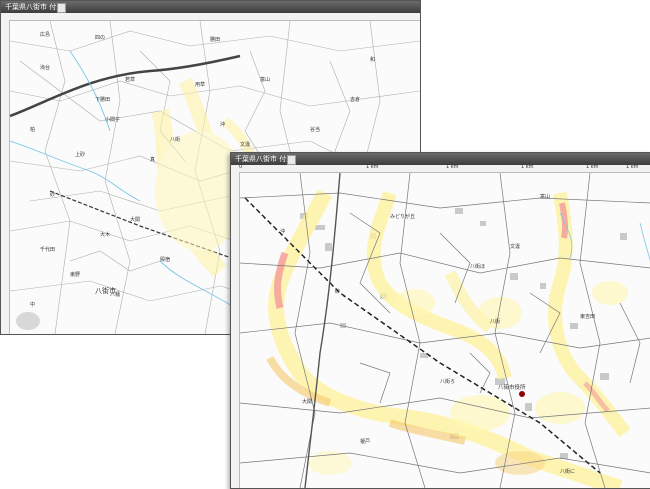 The width and height of the screenshot is (650, 489). I want to click on place-label: 四の, so click(100, 38).